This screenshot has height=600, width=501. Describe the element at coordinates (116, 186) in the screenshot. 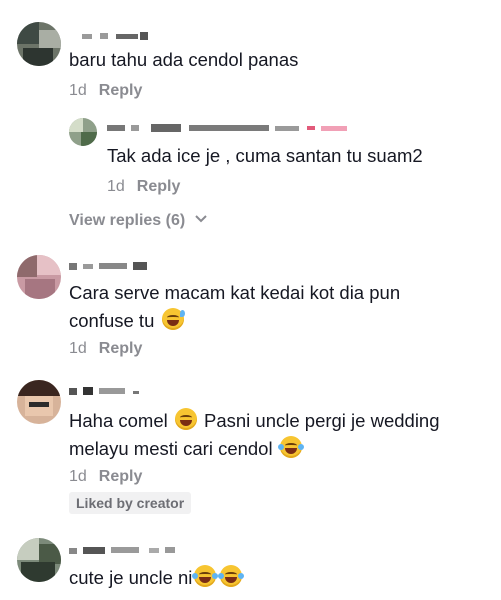

I see `reply-age: 1d` at that location.